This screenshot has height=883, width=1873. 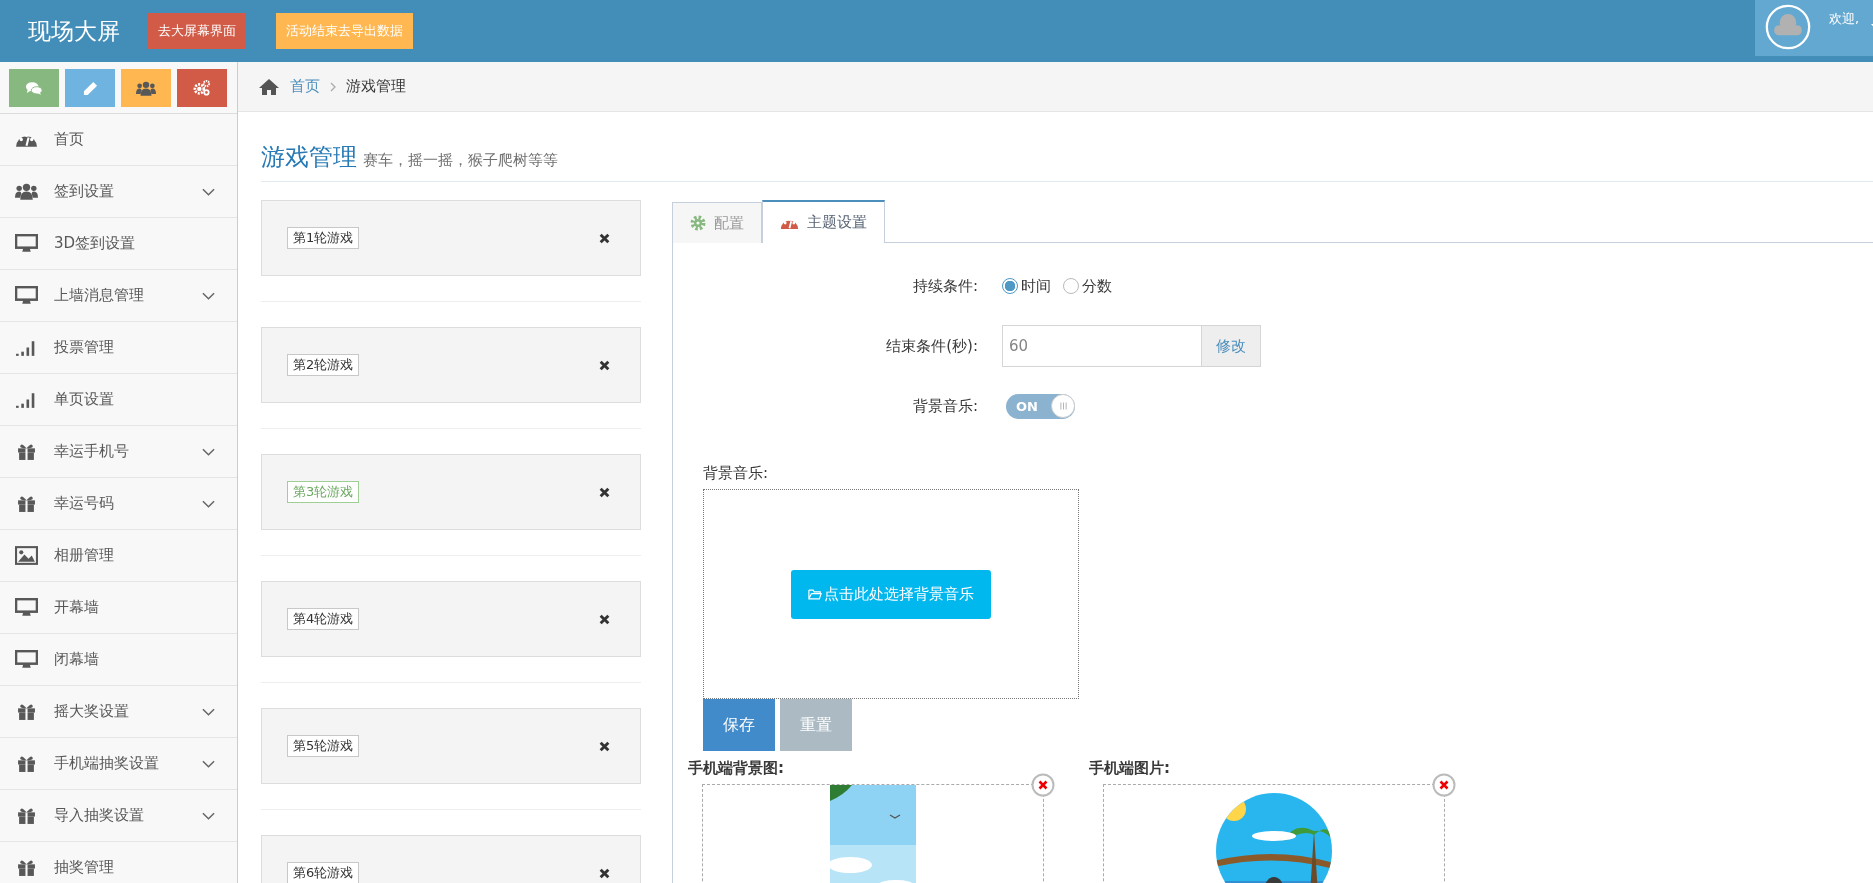 I want to click on tab: 主题设置, so click(x=823, y=221).